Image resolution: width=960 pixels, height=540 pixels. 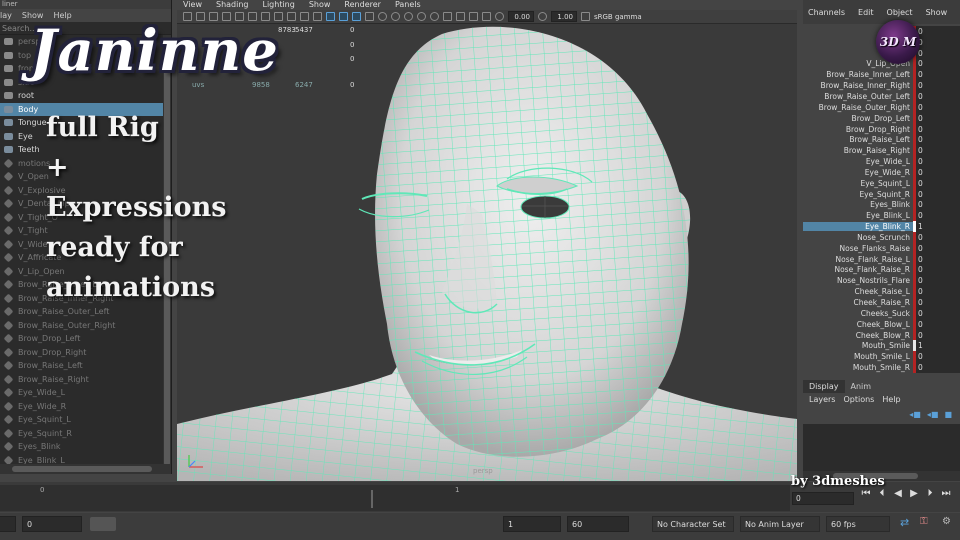 What do you see at coordinates (81, 177) in the screenshot?
I see `outliner-item: V_Open` at bounding box center [81, 177].